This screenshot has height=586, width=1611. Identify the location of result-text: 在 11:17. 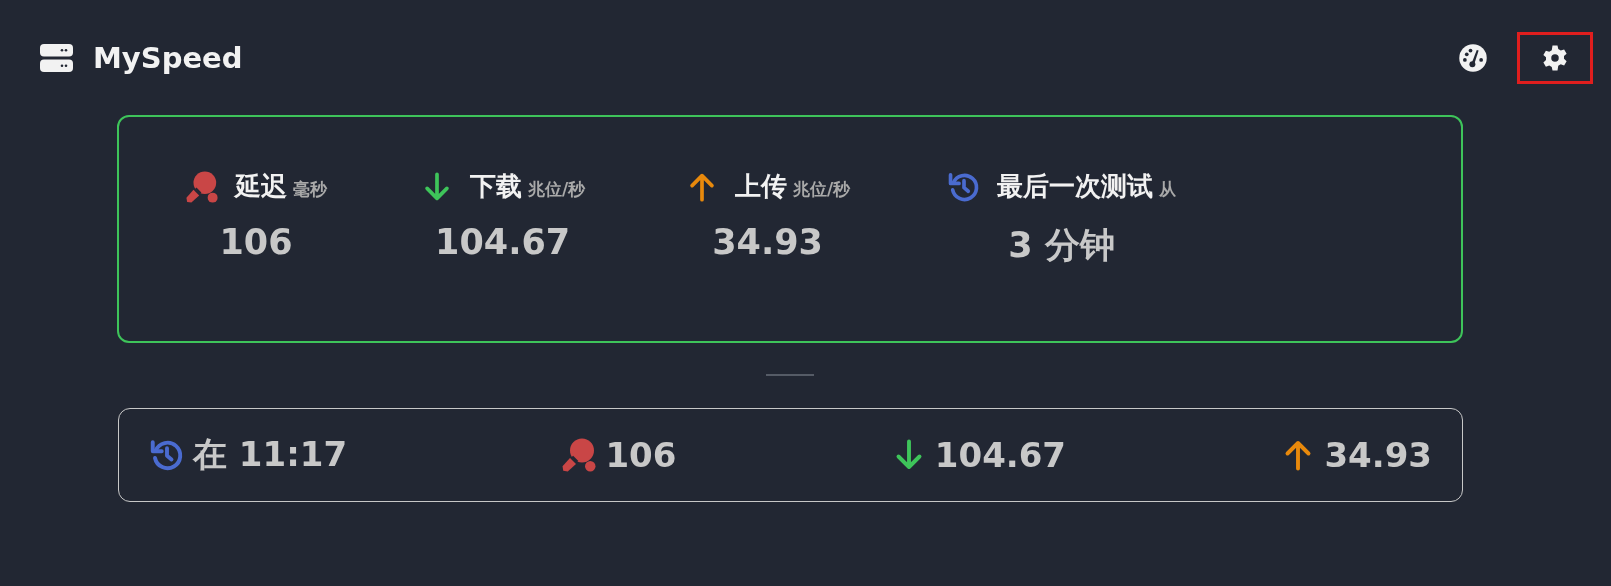
(270, 454).